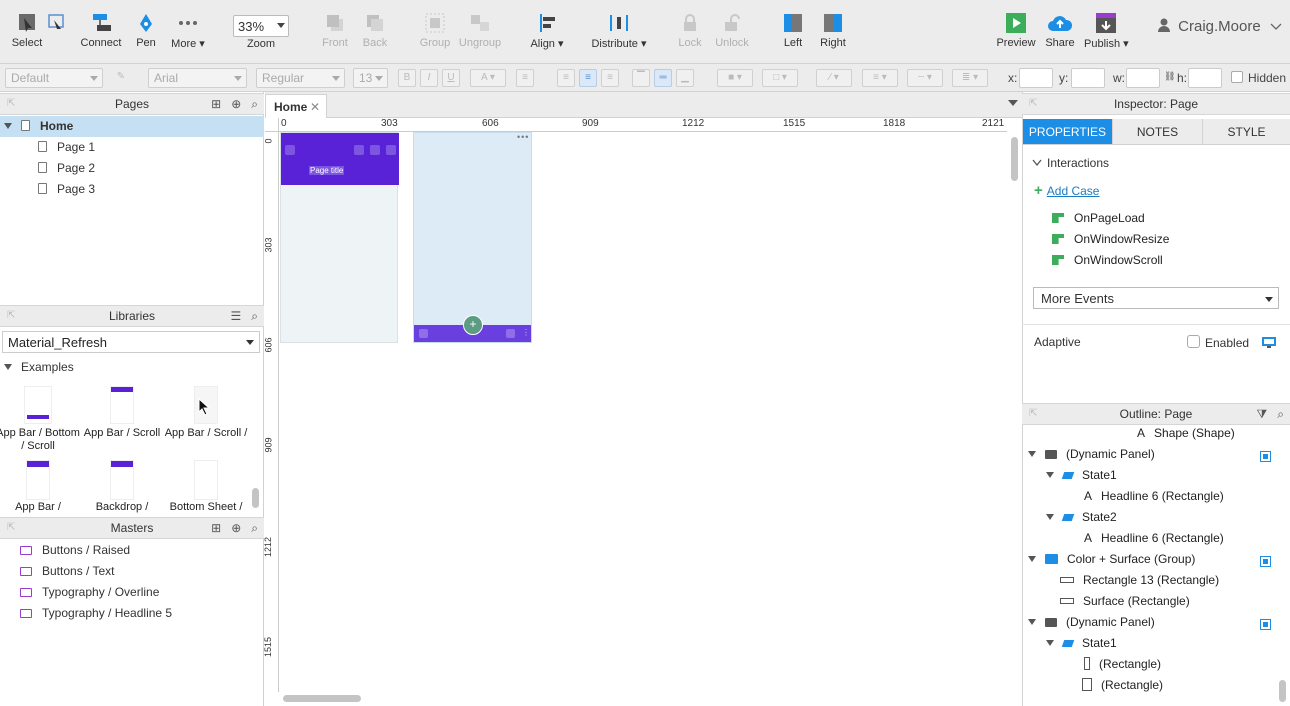 The height and width of the screenshot is (706, 1290). What do you see at coordinates (1157, 132) in the screenshot?
I see `tab-notes: NOTES` at bounding box center [1157, 132].